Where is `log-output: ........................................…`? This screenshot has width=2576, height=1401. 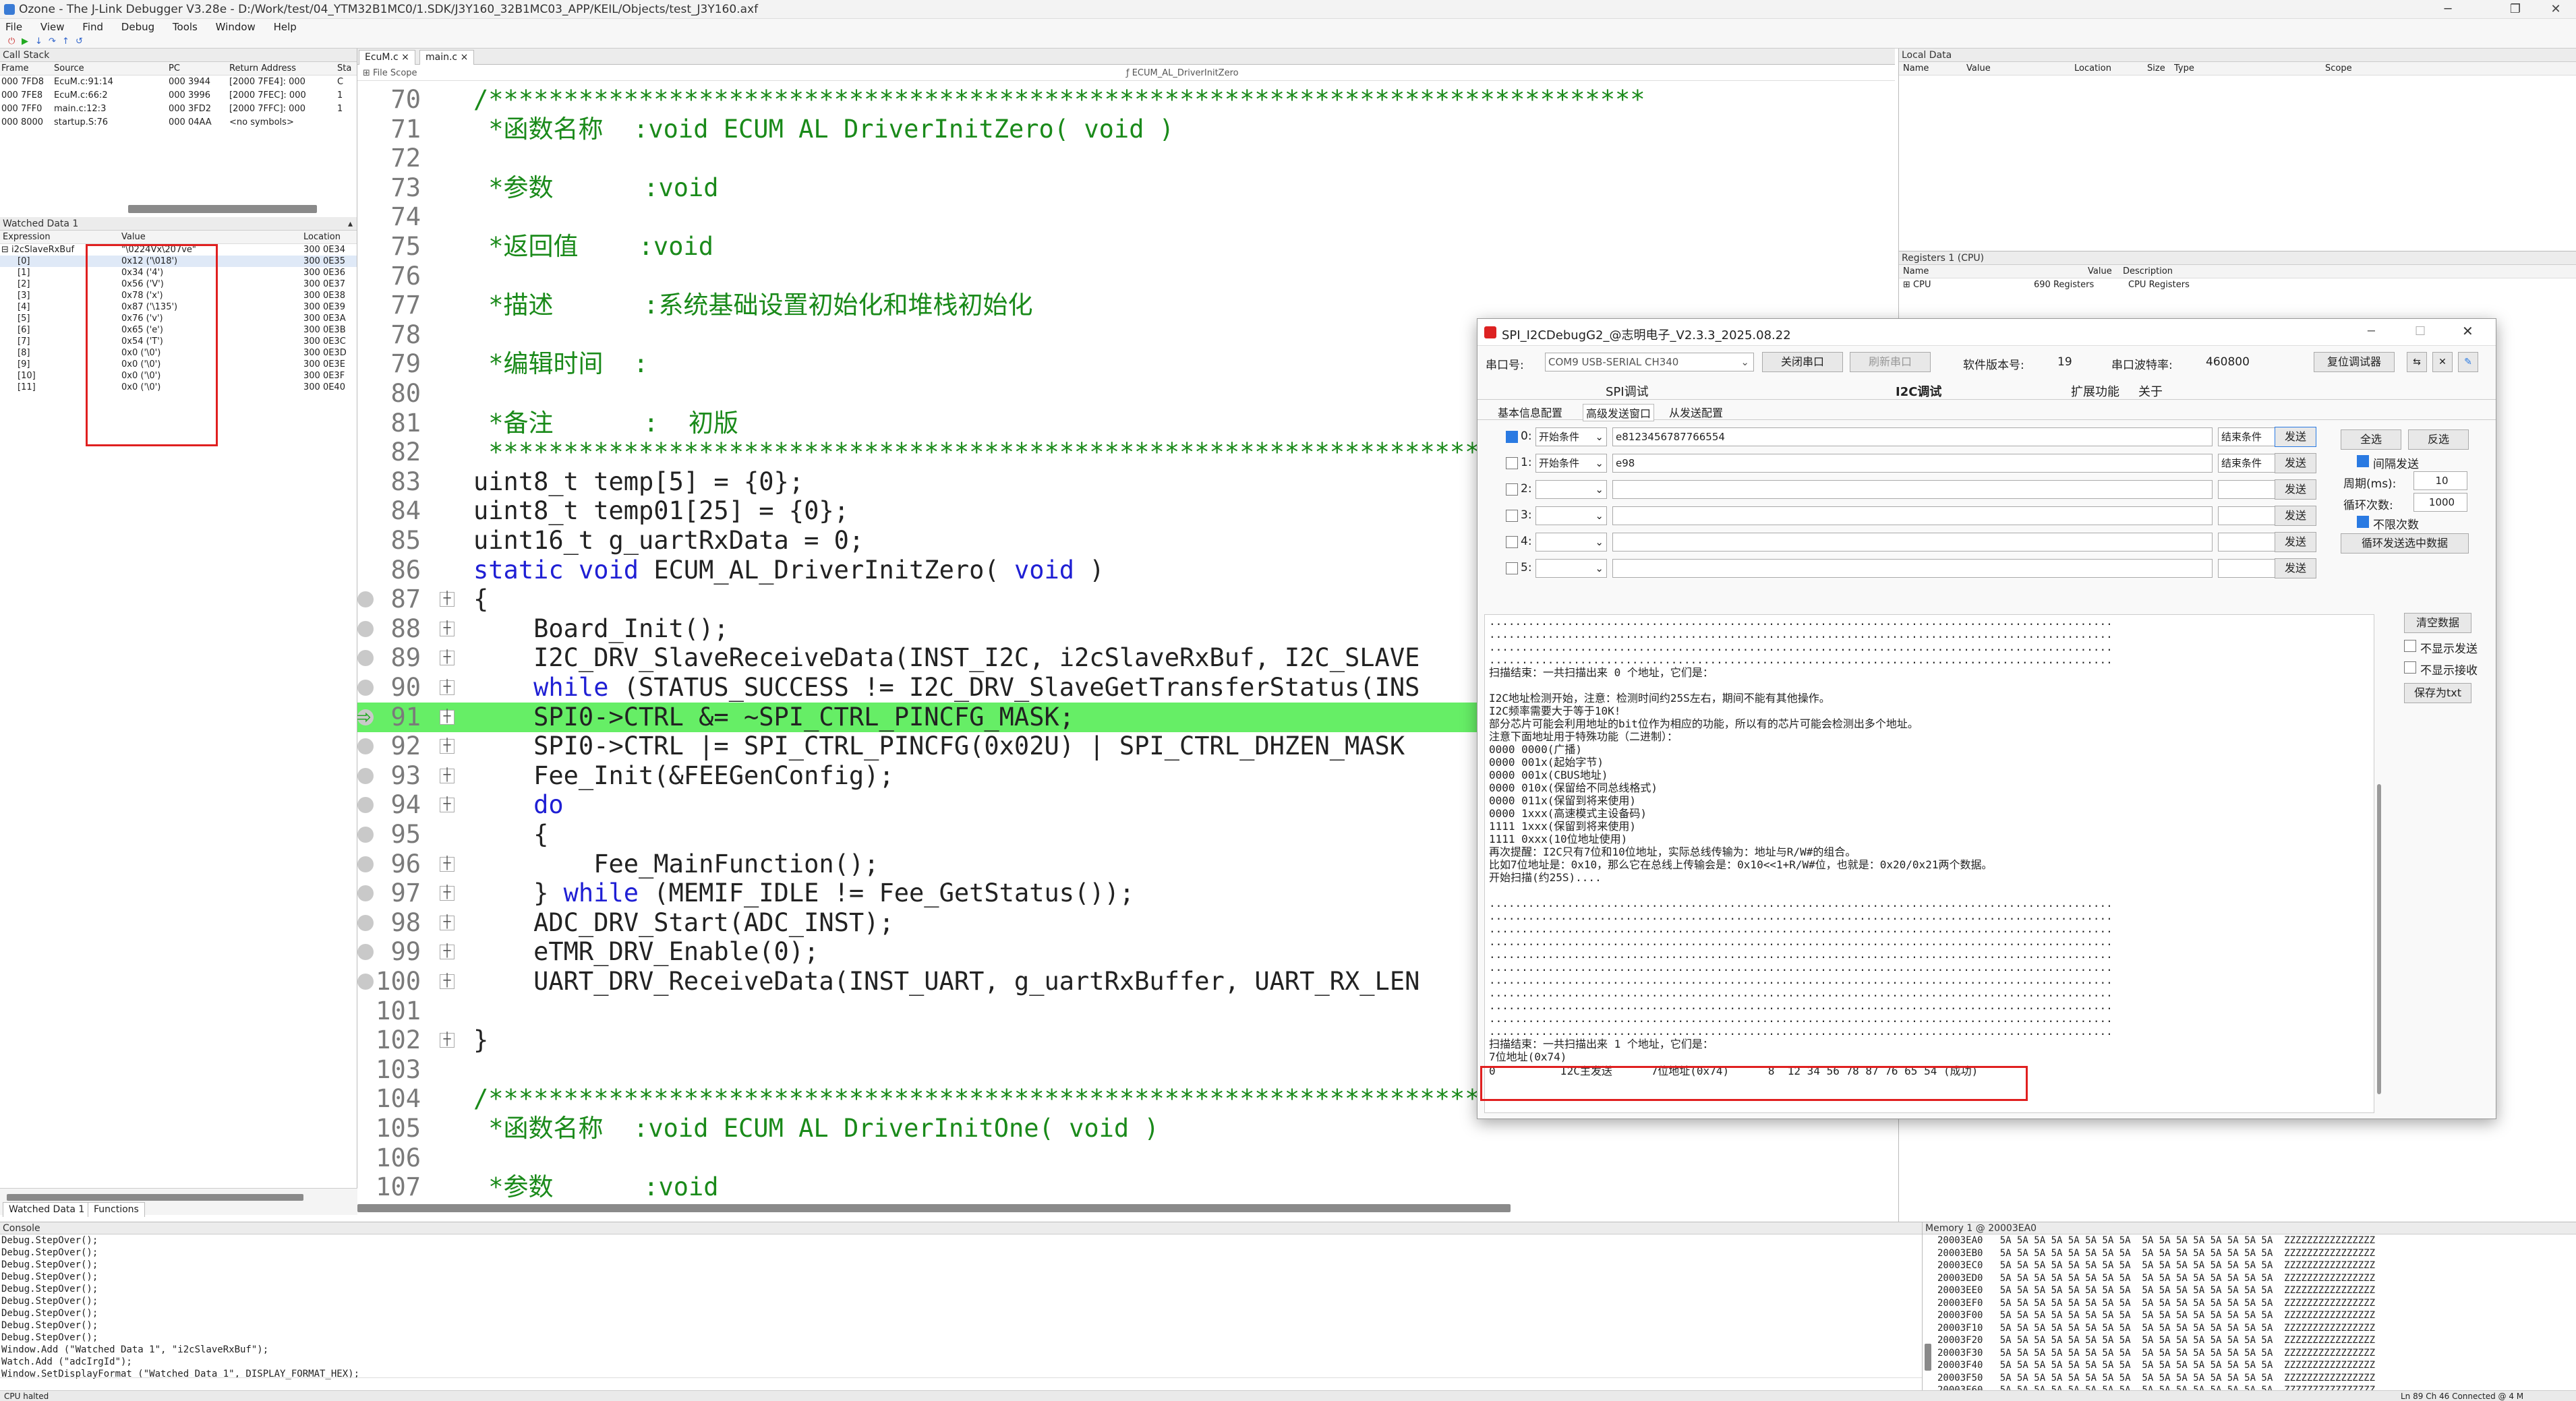
log-output: ........................................… is located at coordinates (1929, 863).